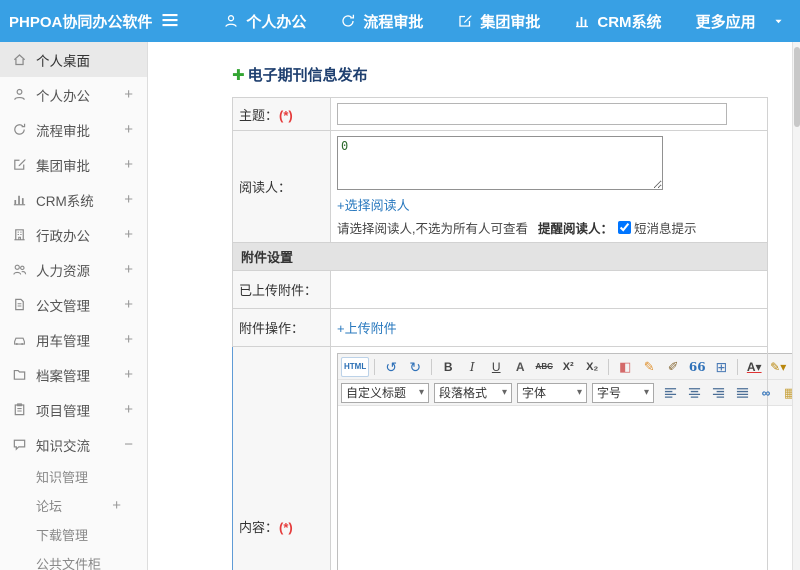 This screenshot has height=570, width=800. I want to click on fill-color-button: ✐, so click(673, 367).